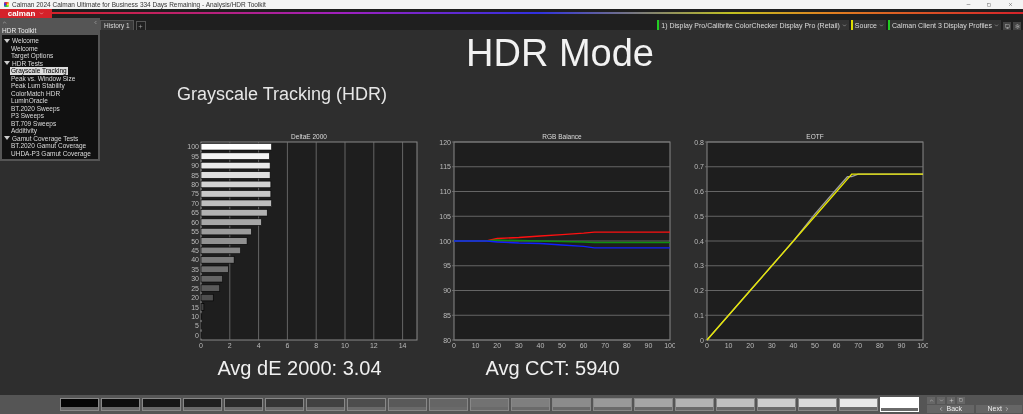  I want to click on summary-value: Avg dE 2000: 3.04, so click(299, 368).